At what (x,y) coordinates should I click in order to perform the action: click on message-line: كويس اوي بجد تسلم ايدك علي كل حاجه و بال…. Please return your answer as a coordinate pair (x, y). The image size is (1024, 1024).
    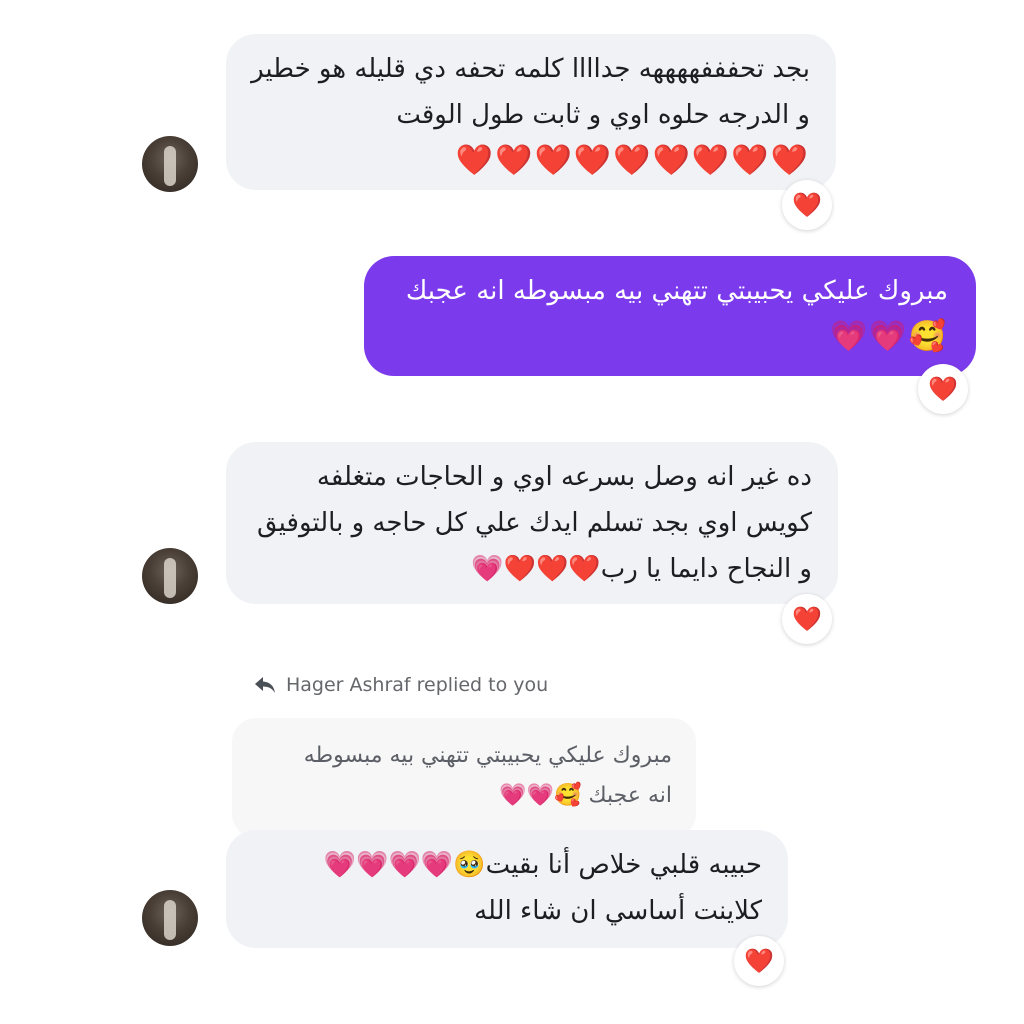
    Looking at the image, I should click on (534, 523).